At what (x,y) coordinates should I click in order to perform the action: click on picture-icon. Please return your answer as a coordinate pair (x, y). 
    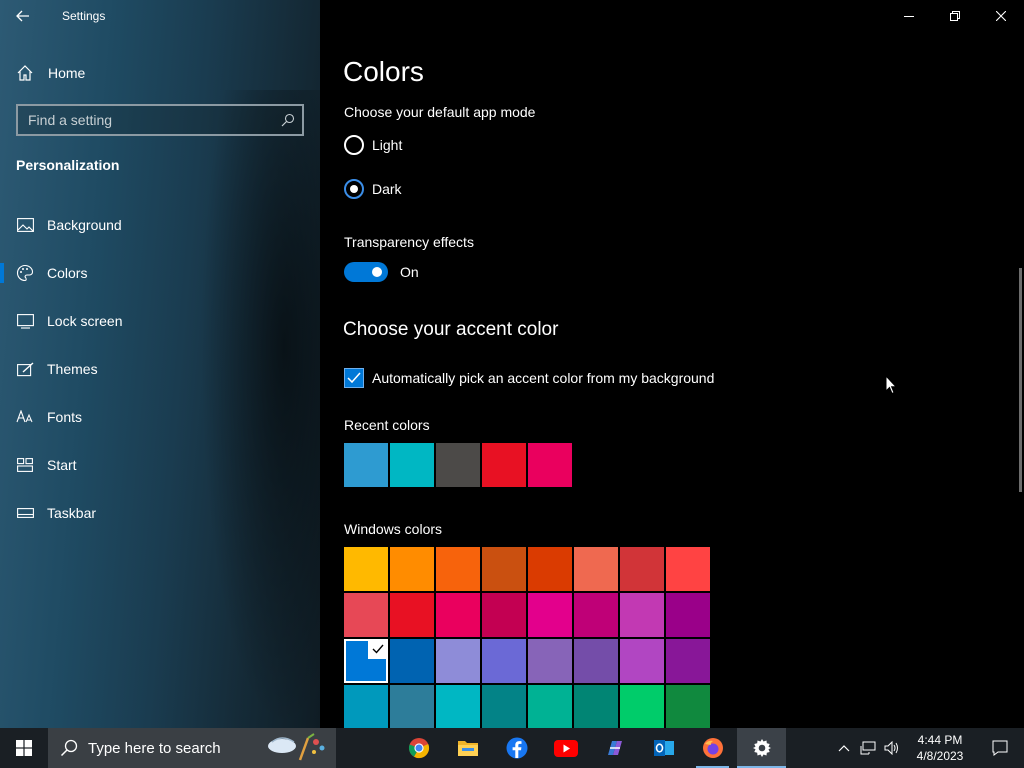
    Looking at the image, I should click on (25, 225).